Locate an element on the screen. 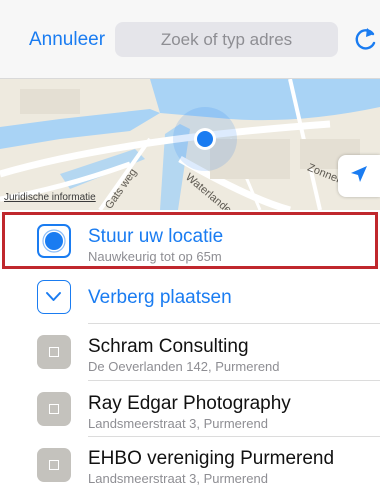  locate-button is located at coordinates (359, 176).